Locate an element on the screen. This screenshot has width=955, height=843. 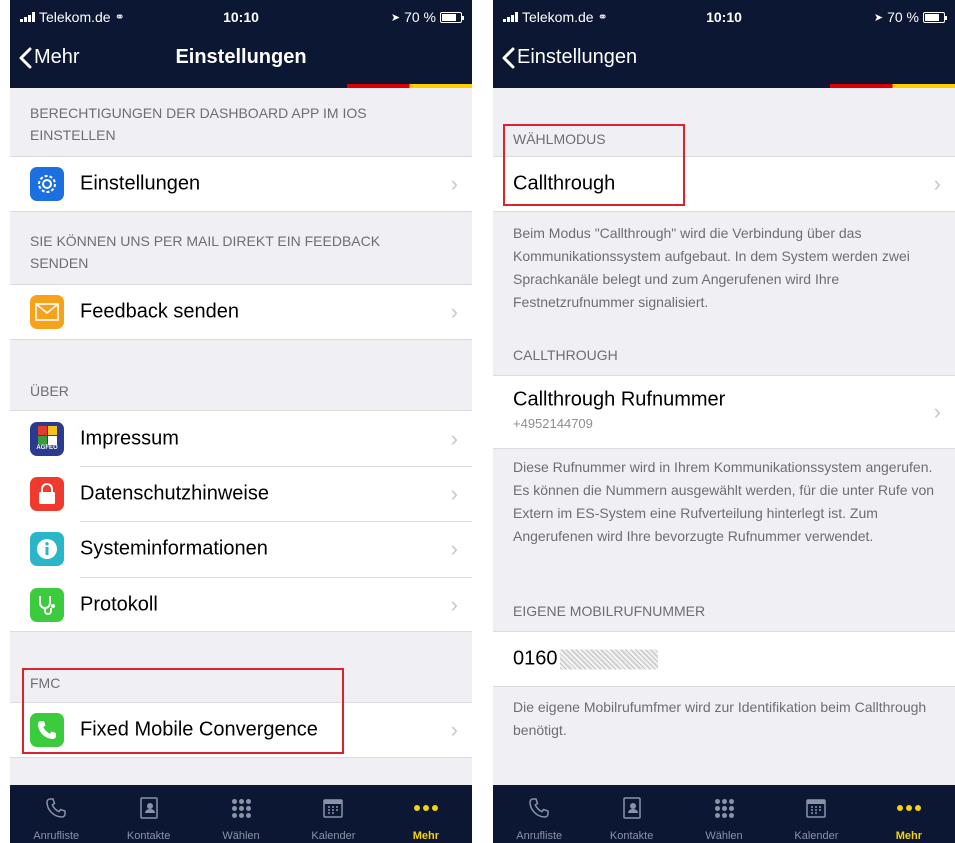
impressum-label: Impressum is located at coordinates (129, 438).